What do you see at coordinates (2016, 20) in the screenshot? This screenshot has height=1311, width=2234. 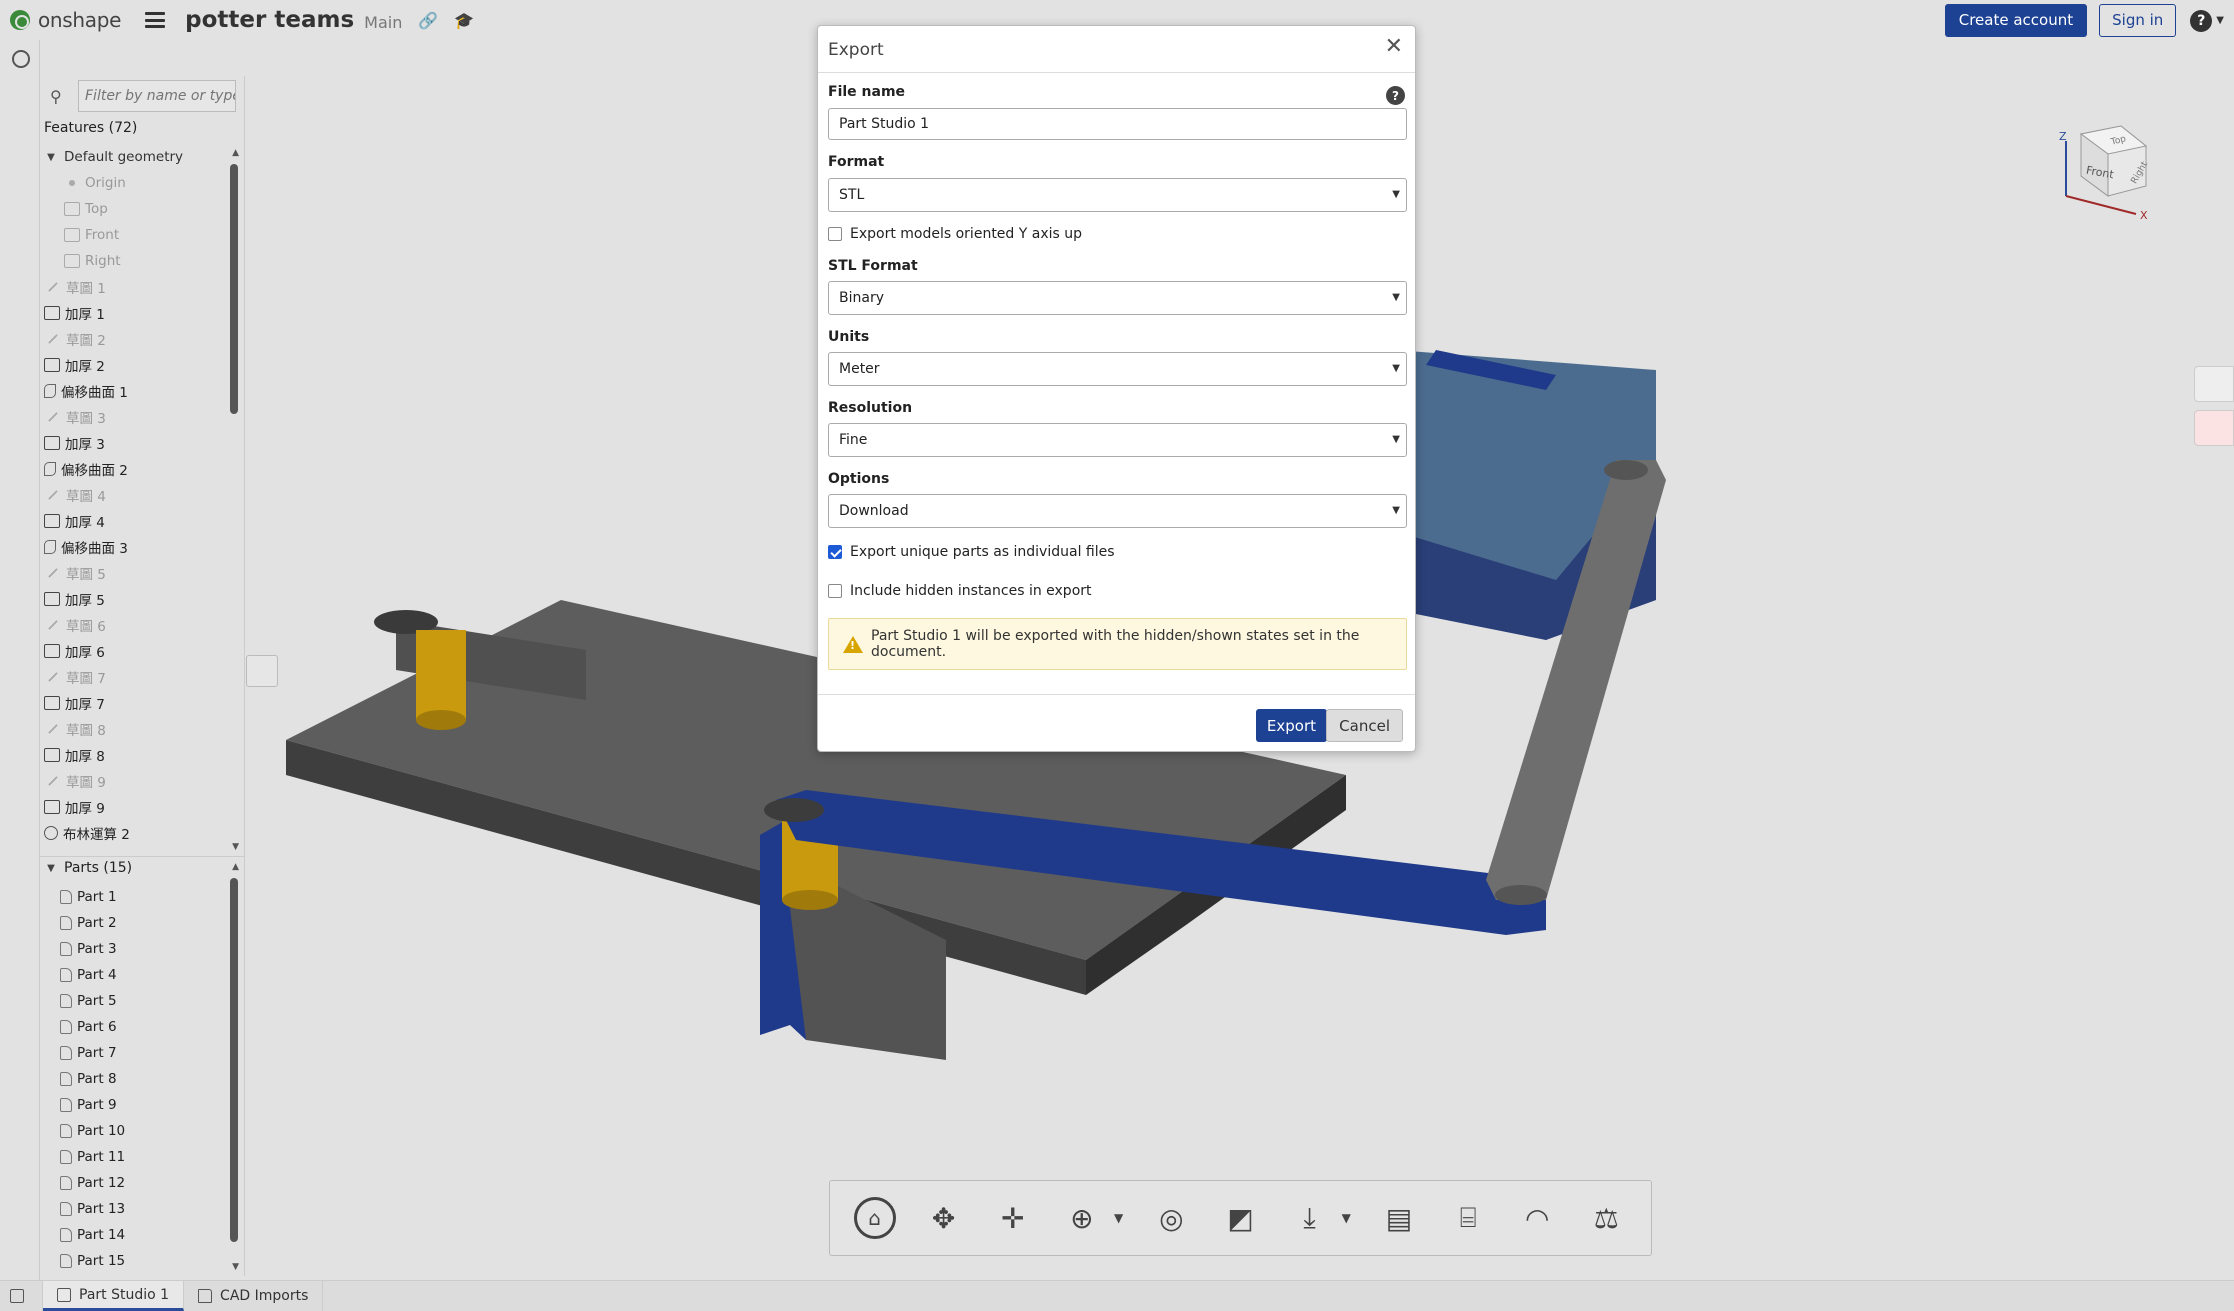 I see `create-account-button: Create account` at bounding box center [2016, 20].